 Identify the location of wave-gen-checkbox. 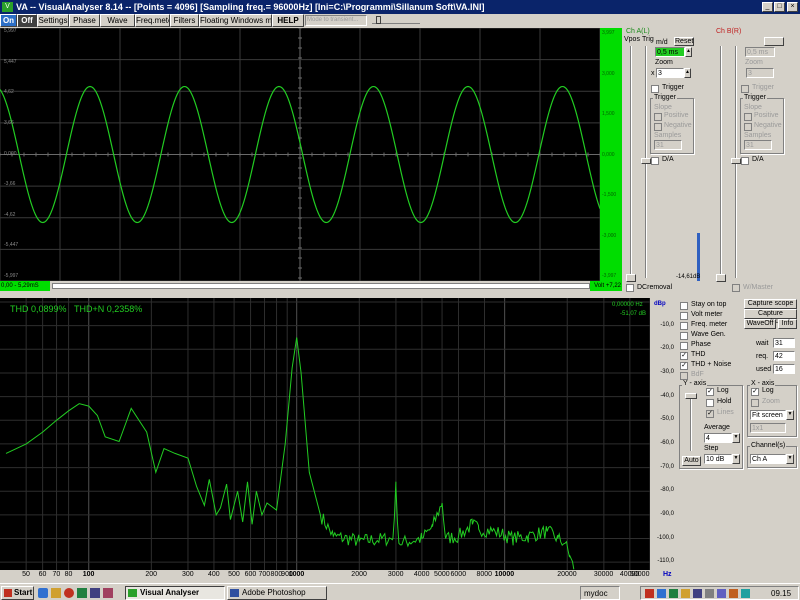
(684, 336).